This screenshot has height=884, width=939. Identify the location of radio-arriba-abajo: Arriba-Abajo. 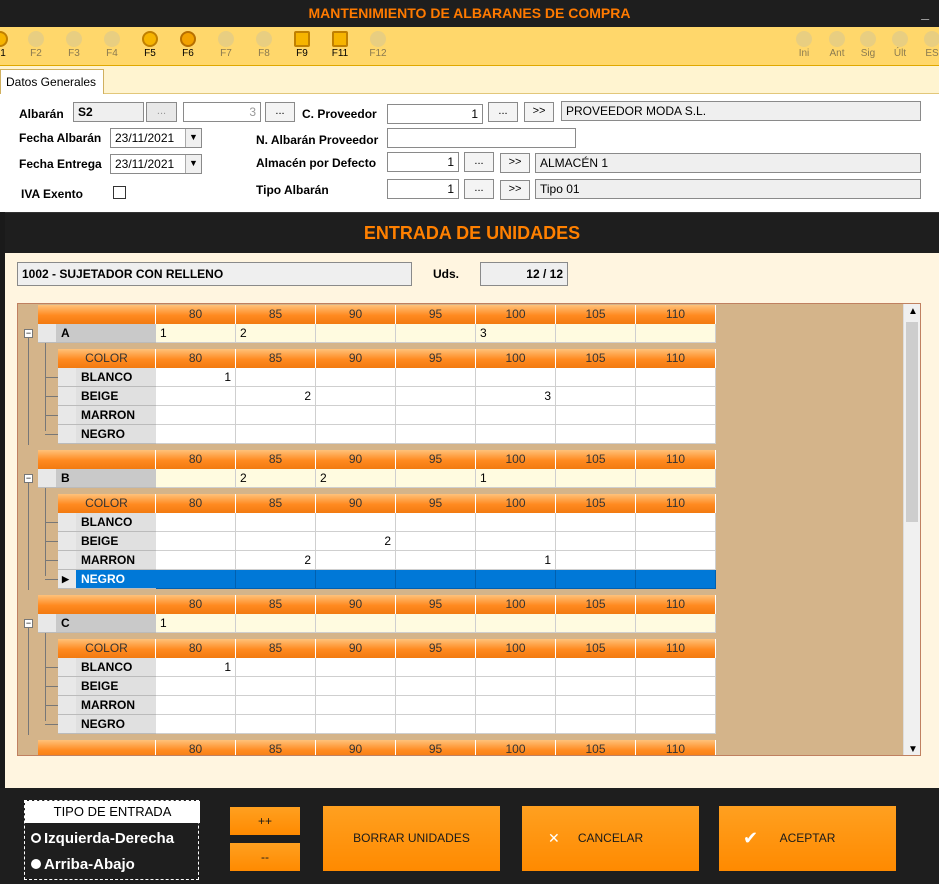
(83, 864).